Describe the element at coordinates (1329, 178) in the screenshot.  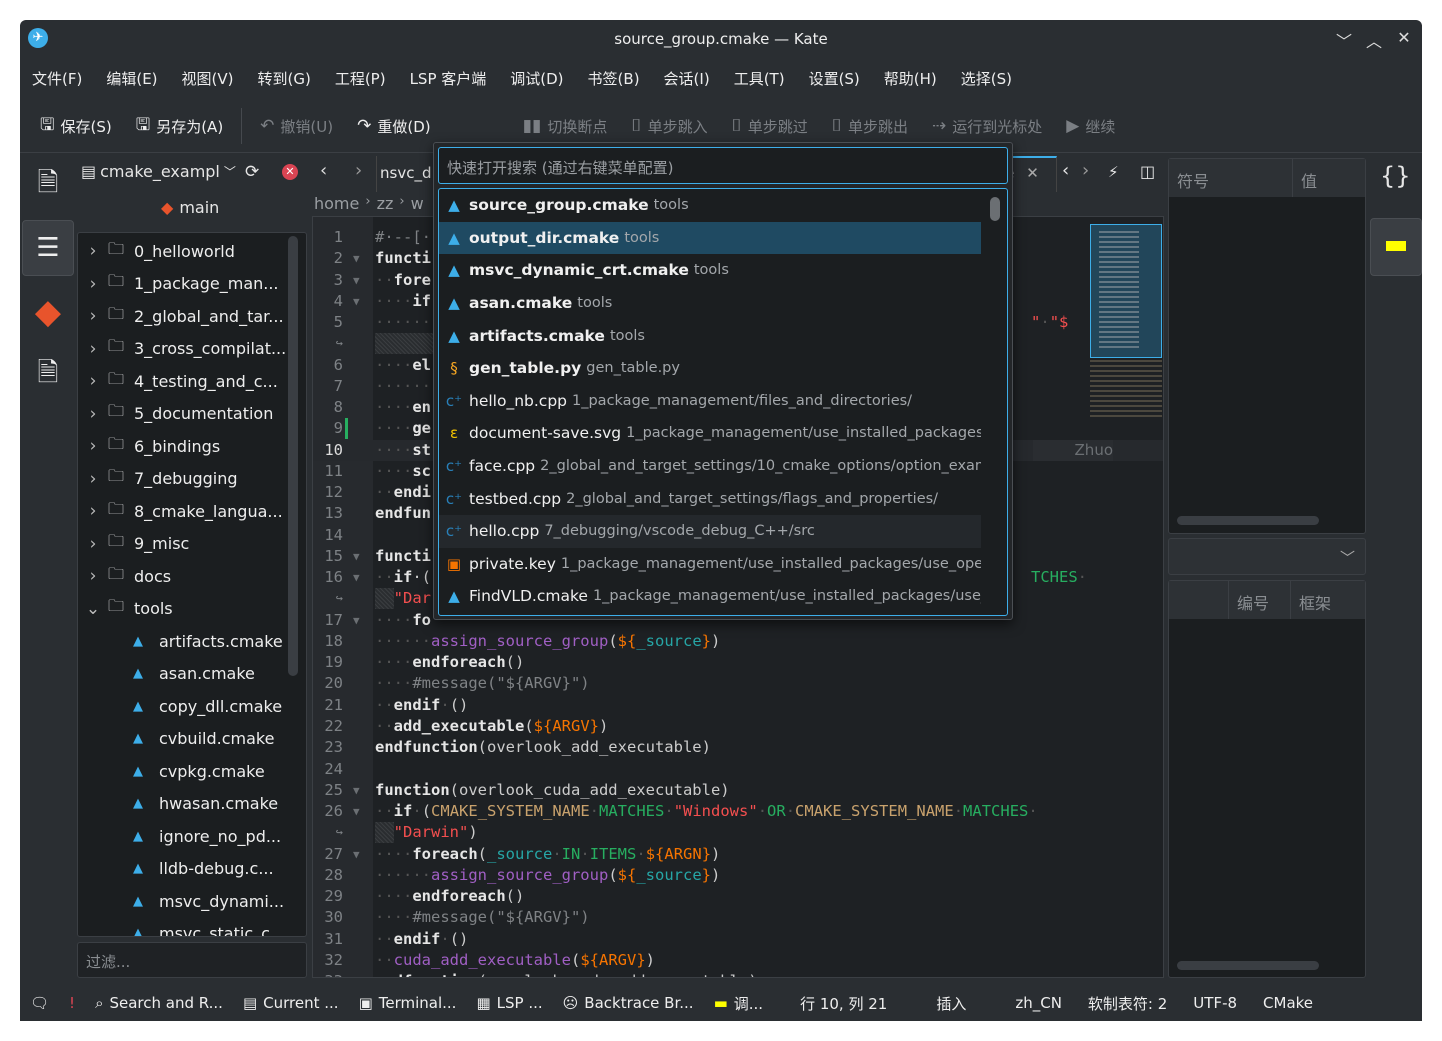
I see `value-column-header: 值` at that location.